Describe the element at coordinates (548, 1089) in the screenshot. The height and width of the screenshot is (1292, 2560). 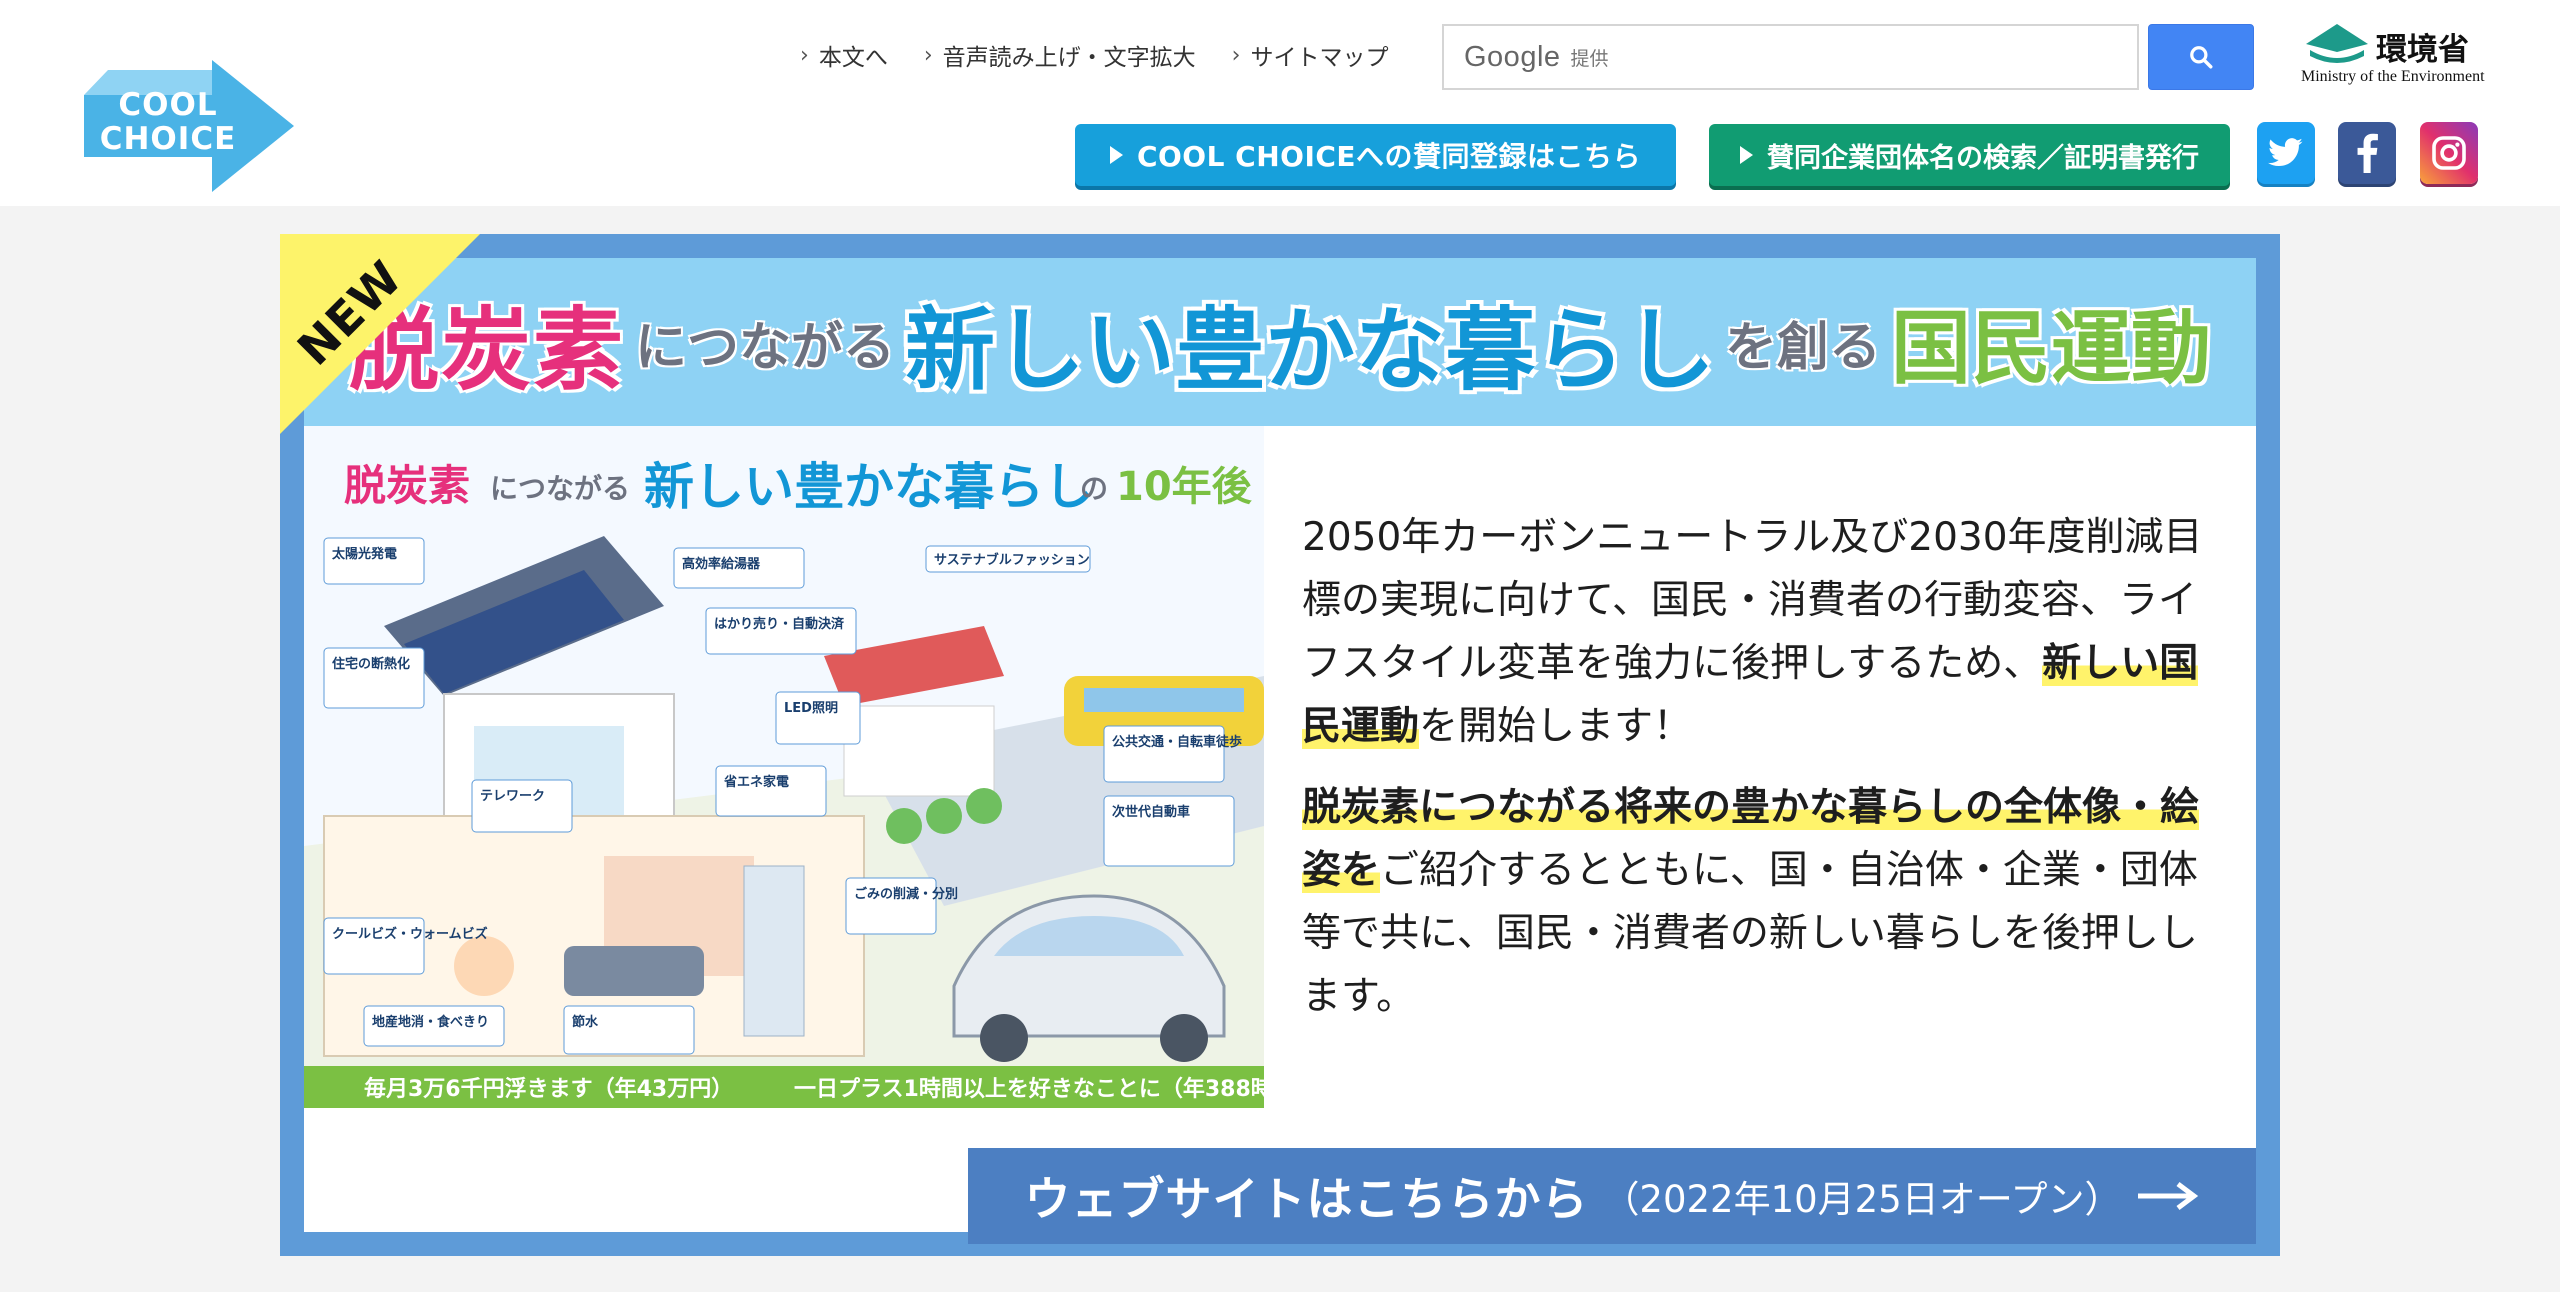
I see `illus-footer-savings: 毎月3万6千円浮きます（年43万円）` at that location.